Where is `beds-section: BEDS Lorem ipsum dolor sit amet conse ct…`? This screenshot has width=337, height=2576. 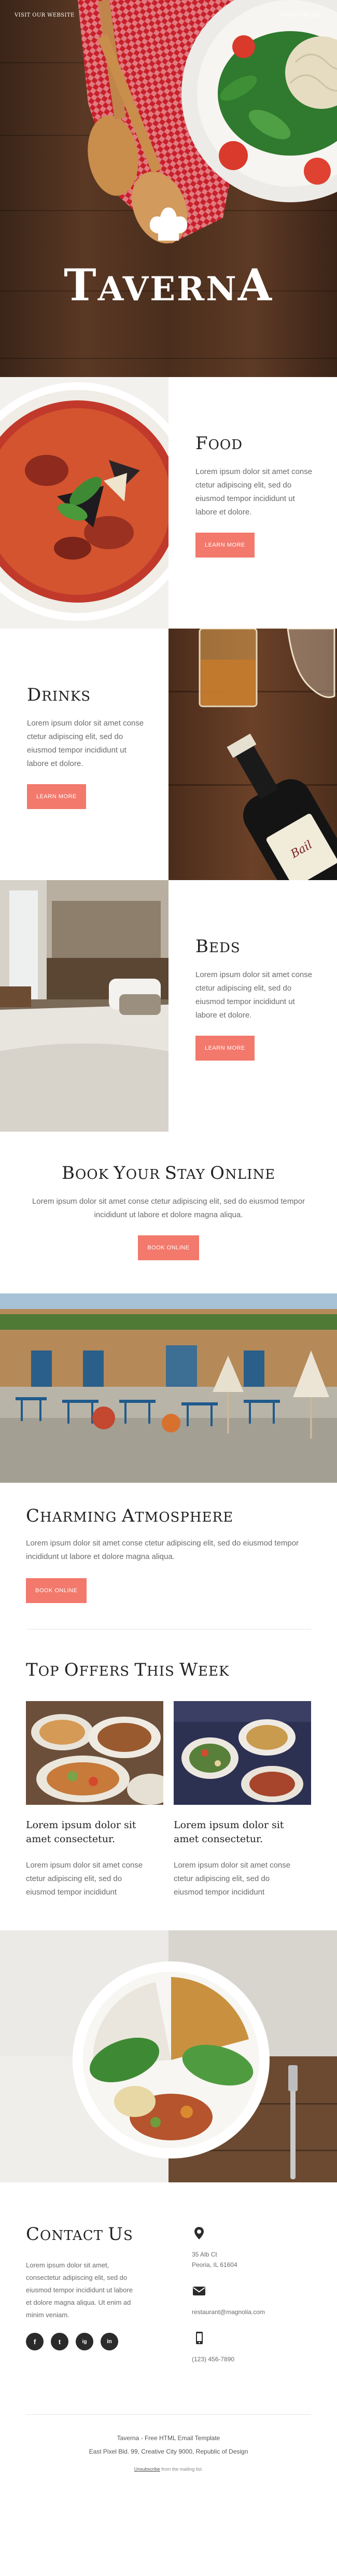
beds-section: BEDS Lorem ipsum dolor sit amet conse ct… is located at coordinates (168, 1006).